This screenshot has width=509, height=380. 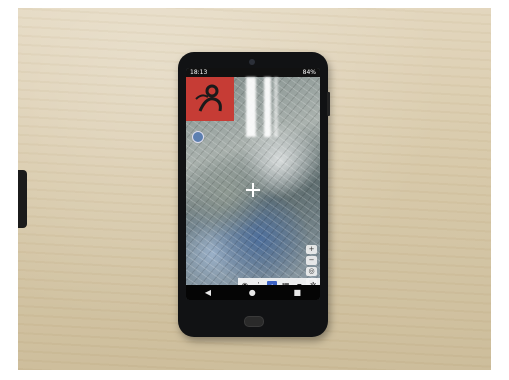 I want to click on dancer-logo-icon, so click(x=208, y=98).